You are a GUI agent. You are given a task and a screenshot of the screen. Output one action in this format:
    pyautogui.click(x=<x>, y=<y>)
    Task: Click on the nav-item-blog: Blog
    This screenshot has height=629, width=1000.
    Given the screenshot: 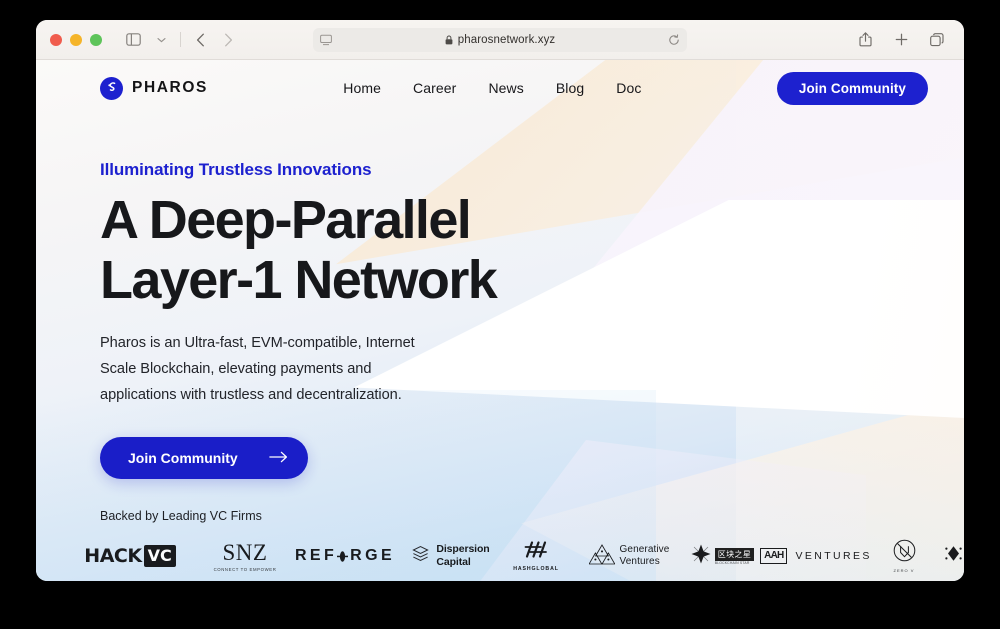 What is the action you would take?
    pyautogui.click(x=570, y=88)
    